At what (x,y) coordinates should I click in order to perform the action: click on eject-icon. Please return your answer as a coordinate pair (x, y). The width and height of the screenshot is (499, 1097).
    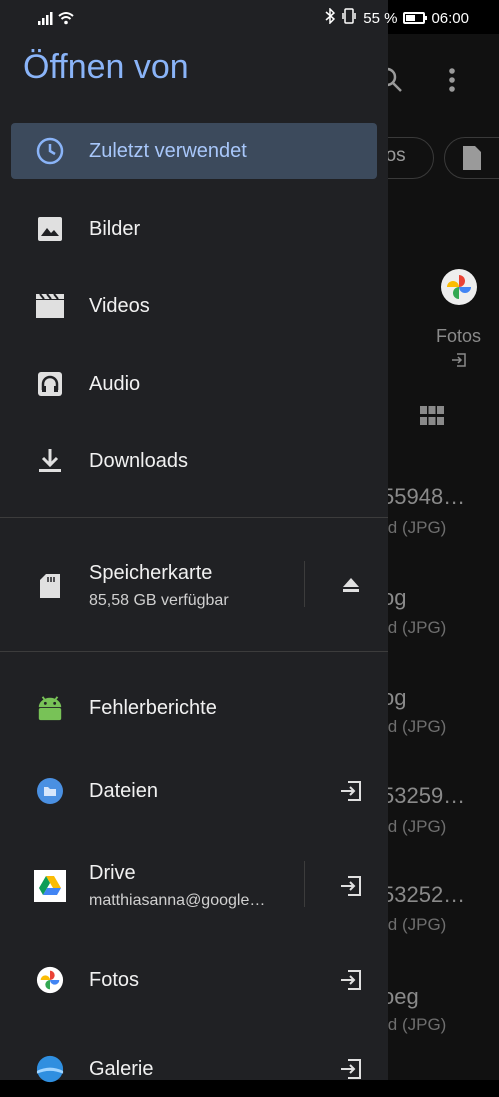
    Looking at the image, I should click on (351, 585).